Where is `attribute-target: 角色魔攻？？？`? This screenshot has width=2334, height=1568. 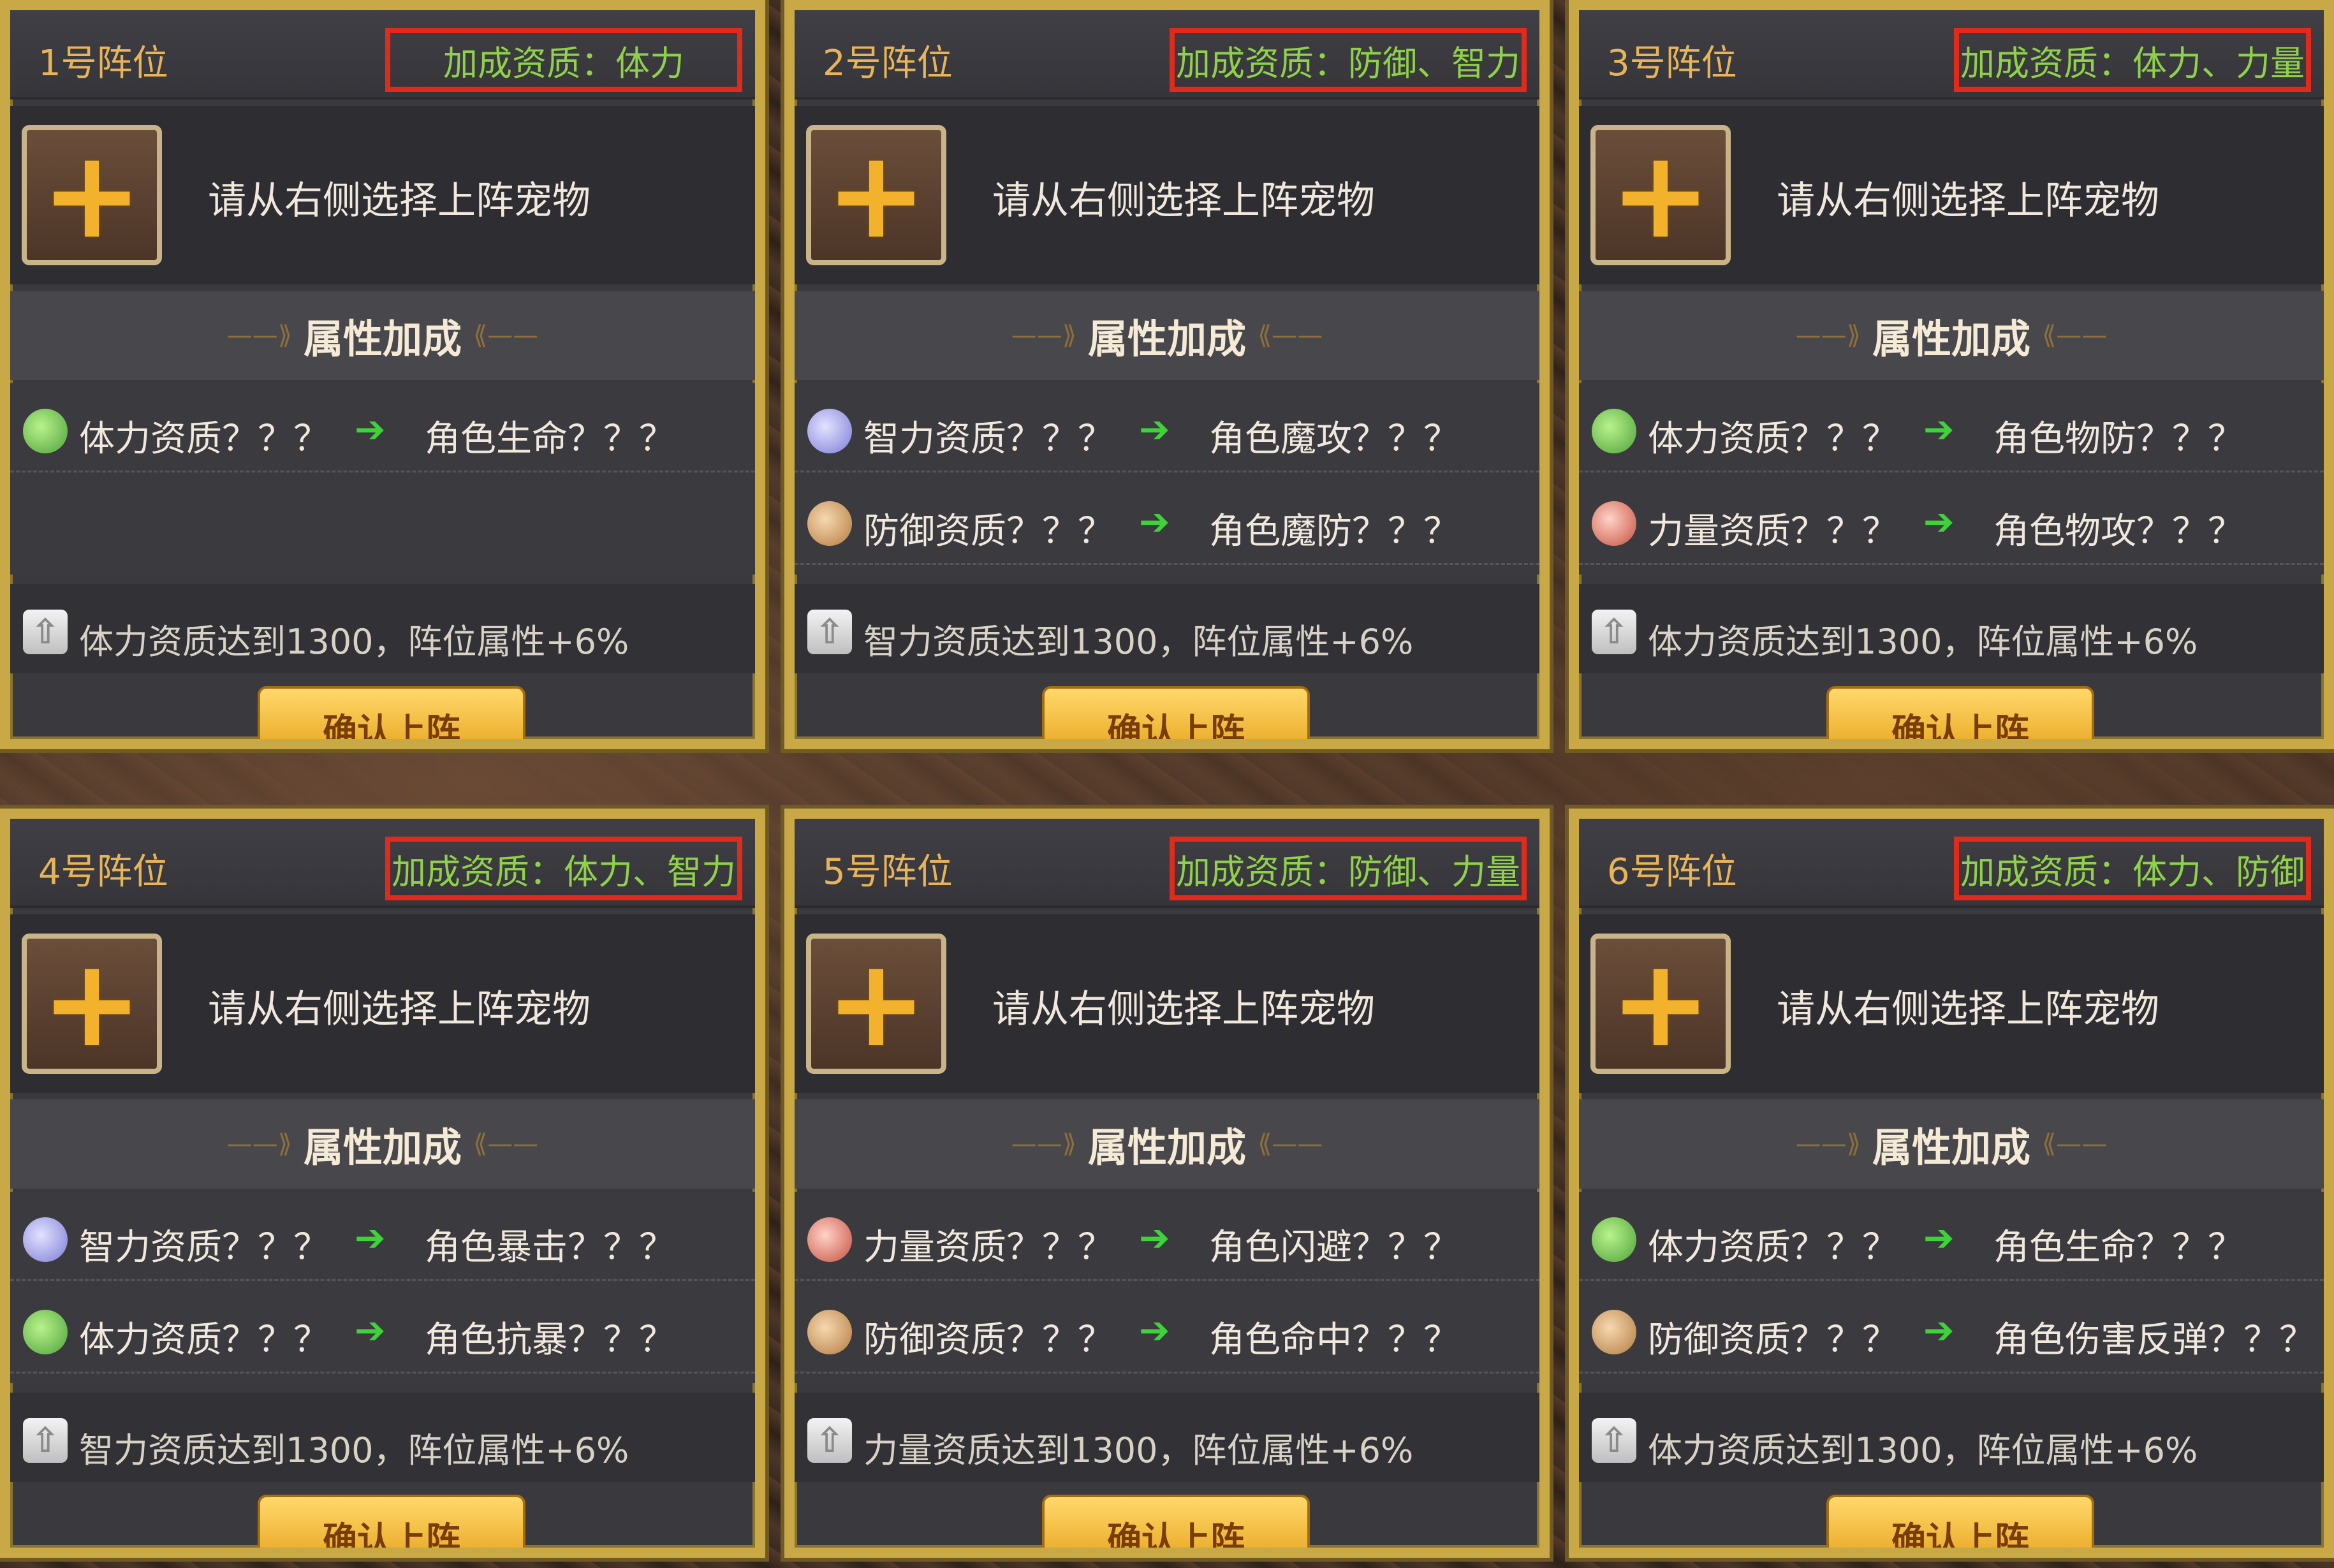
attribute-target: 角色魔攻？？？ is located at coordinates (1334, 439).